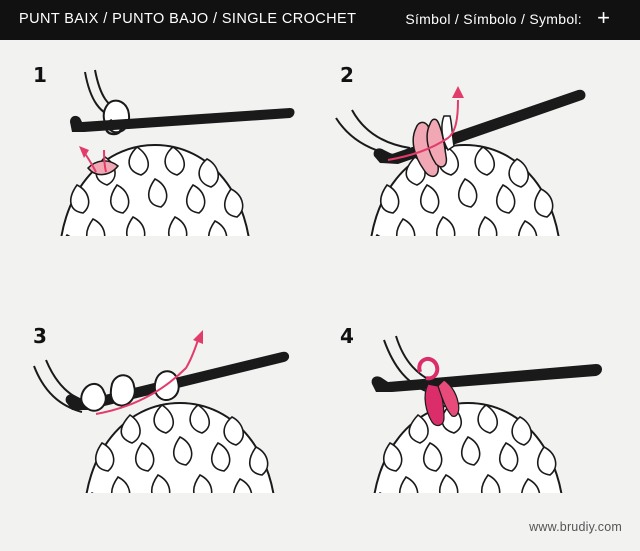 The height and width of the screenshot is (551, 640). What do you see at coordinates (176, 152) in the screenshot?
I see `step-1-illustration` at bounding box center [176, 152].